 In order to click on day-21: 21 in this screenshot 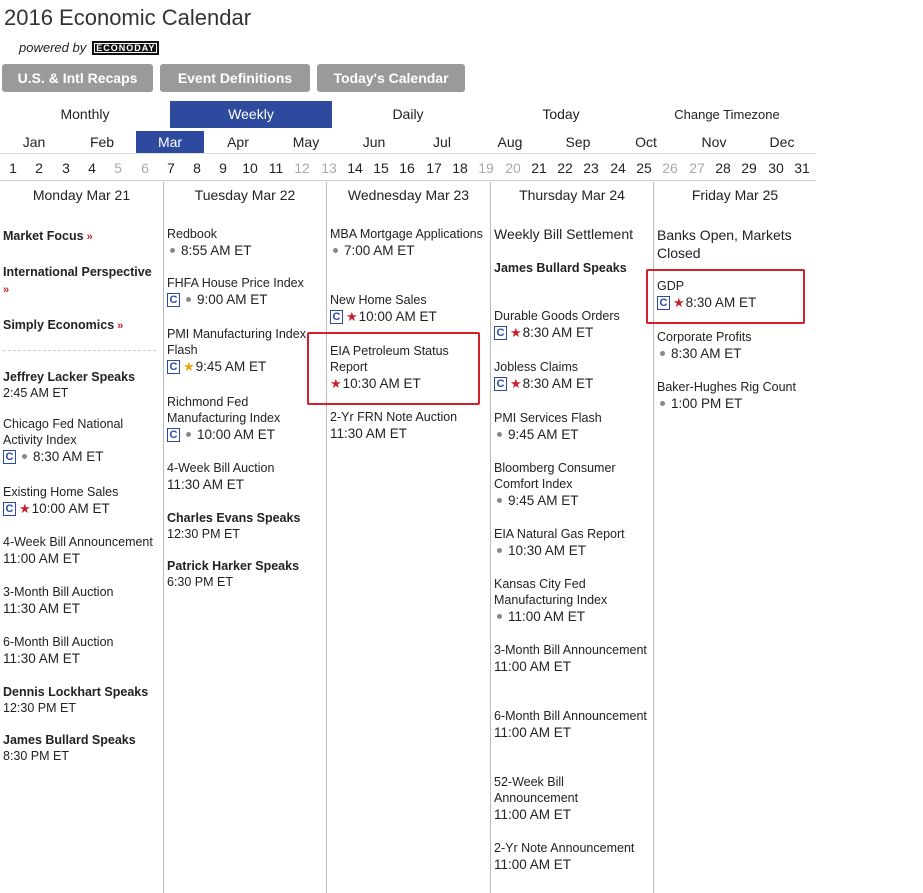, I will do `click(539, 168)`.